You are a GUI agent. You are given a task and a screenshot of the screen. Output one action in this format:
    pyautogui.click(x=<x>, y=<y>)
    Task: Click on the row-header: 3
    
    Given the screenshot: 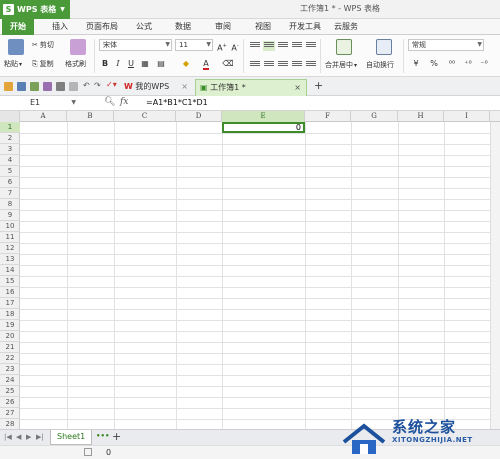 What is the action you would take?
    pyautogui.click(x=10, y=149)
    